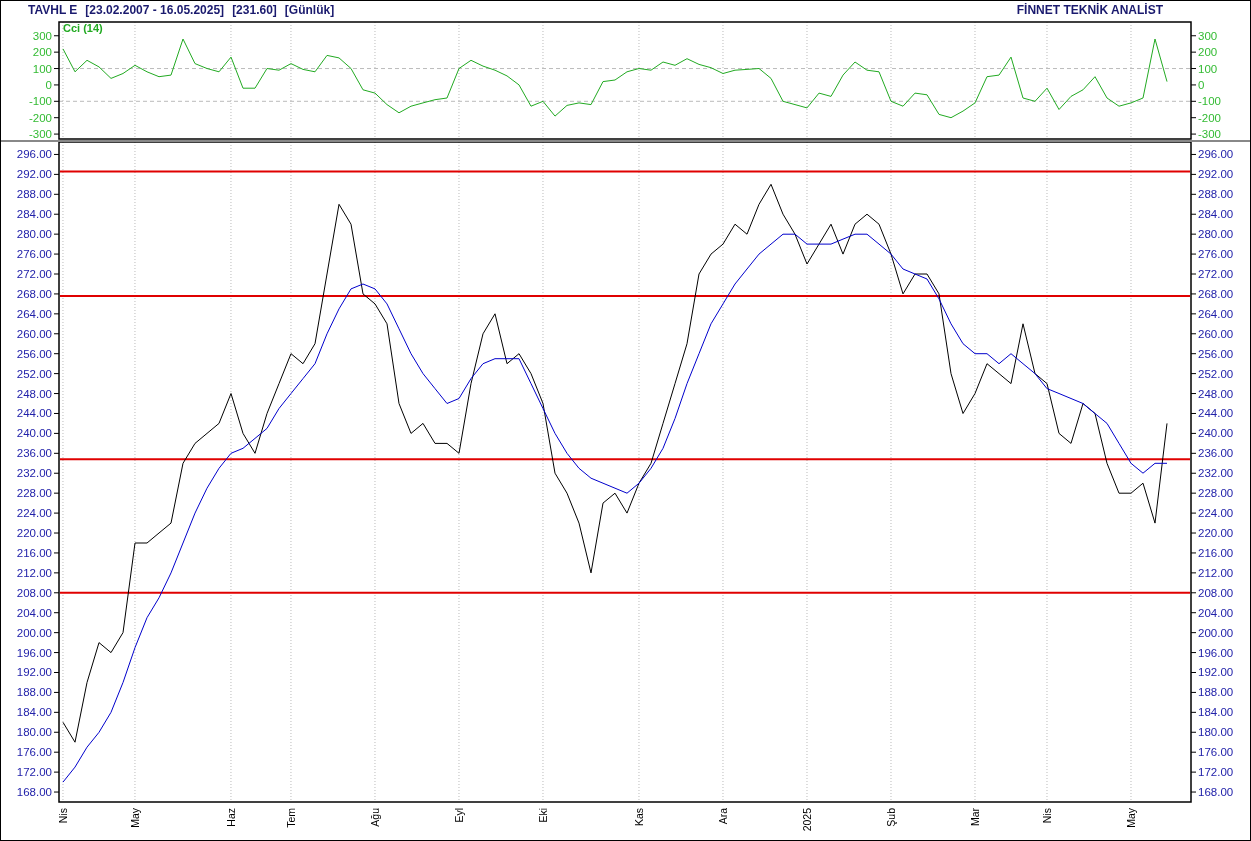  What do you see at coordinates (230, 817) in the screenshot?
I see `axis-label: Haz` at bounding box center [230, 817].